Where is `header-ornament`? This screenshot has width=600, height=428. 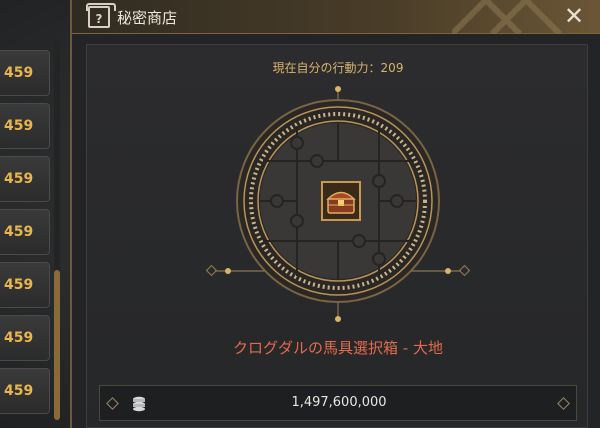
header-ornament is located at coordinates (507, 17).